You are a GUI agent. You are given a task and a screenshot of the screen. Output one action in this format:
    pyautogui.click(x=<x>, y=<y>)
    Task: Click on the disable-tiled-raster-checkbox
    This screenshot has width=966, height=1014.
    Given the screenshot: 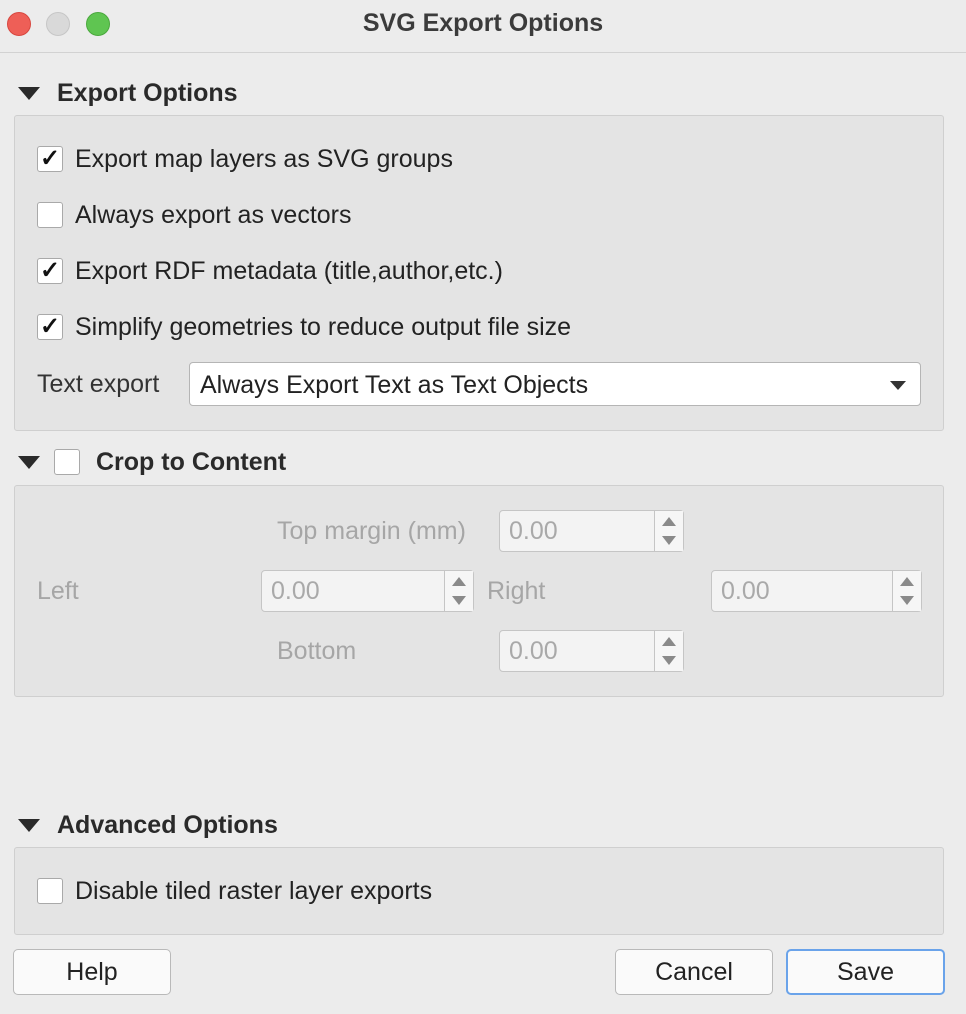 What is the action you would take?
    pyautogui.click(x=50, y=891)
    